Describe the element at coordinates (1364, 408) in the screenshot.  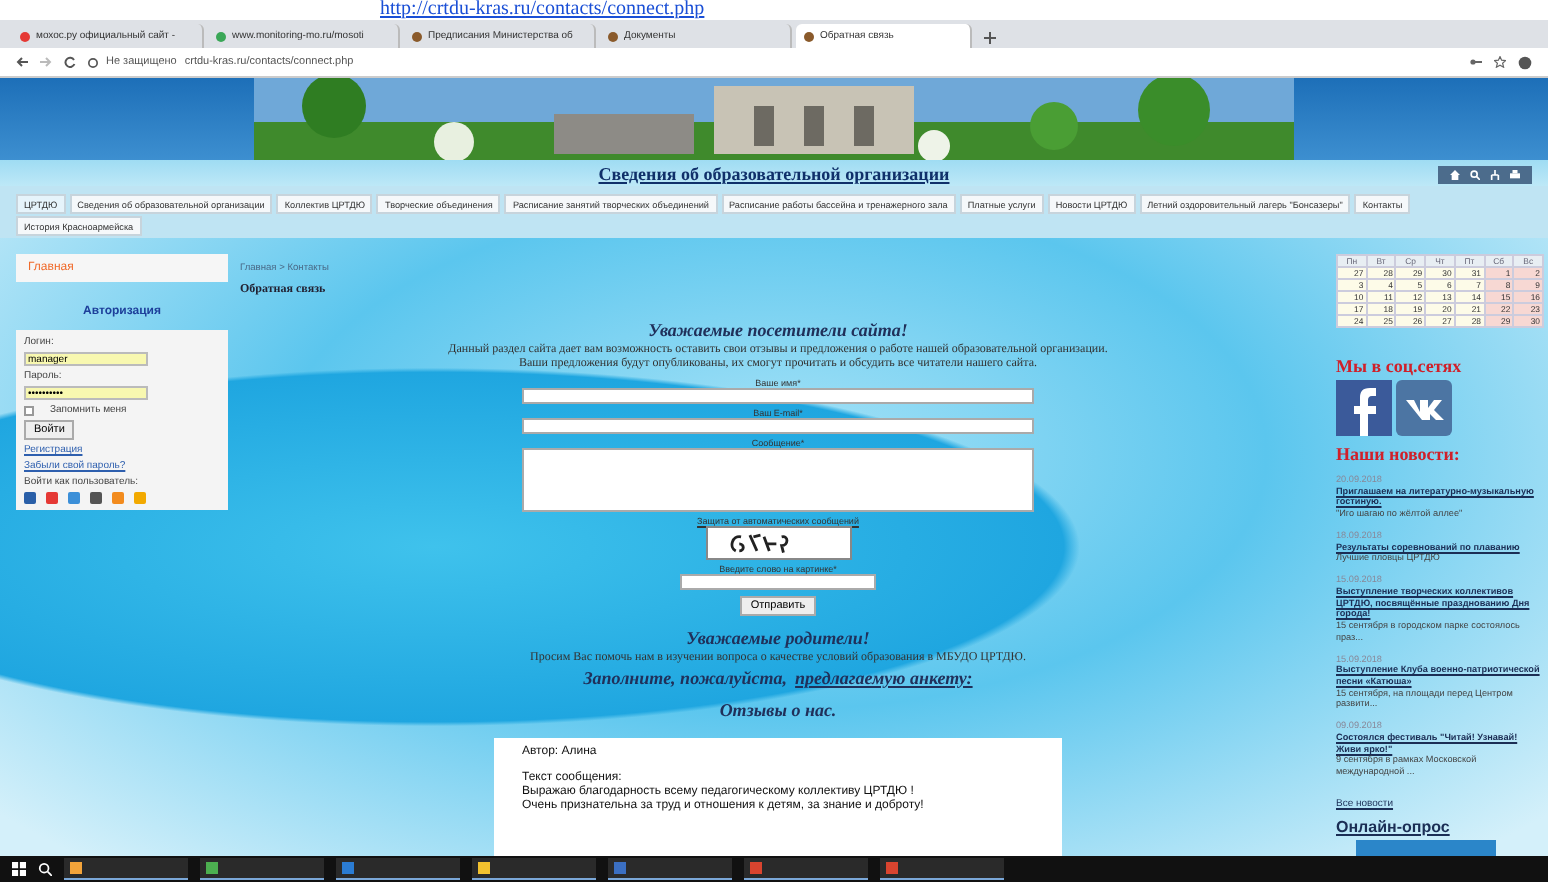
I see `facebook-icon` at that location.